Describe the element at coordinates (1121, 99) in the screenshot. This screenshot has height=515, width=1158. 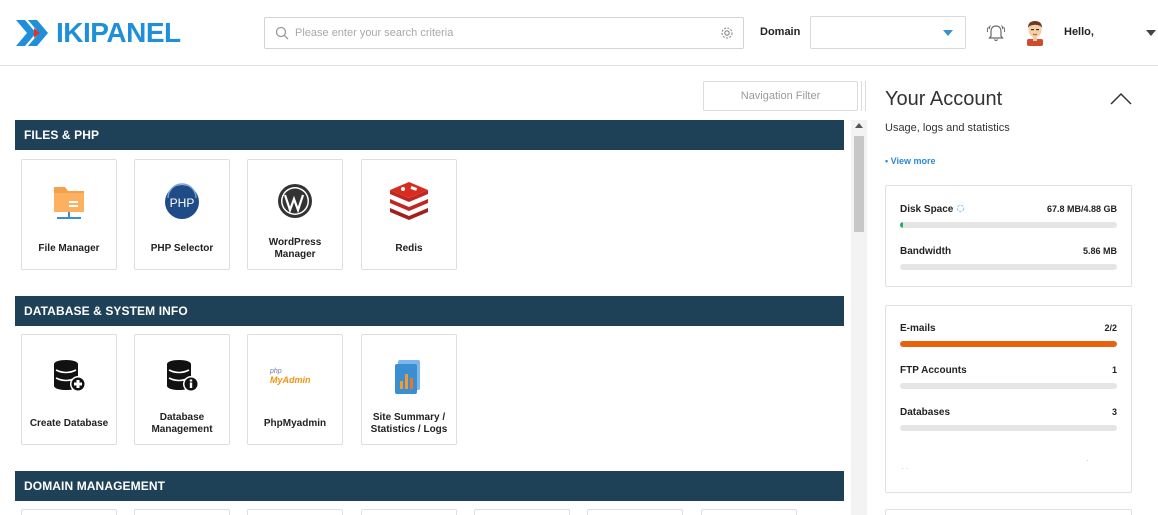
I see `chevron-up-icon` at that location.